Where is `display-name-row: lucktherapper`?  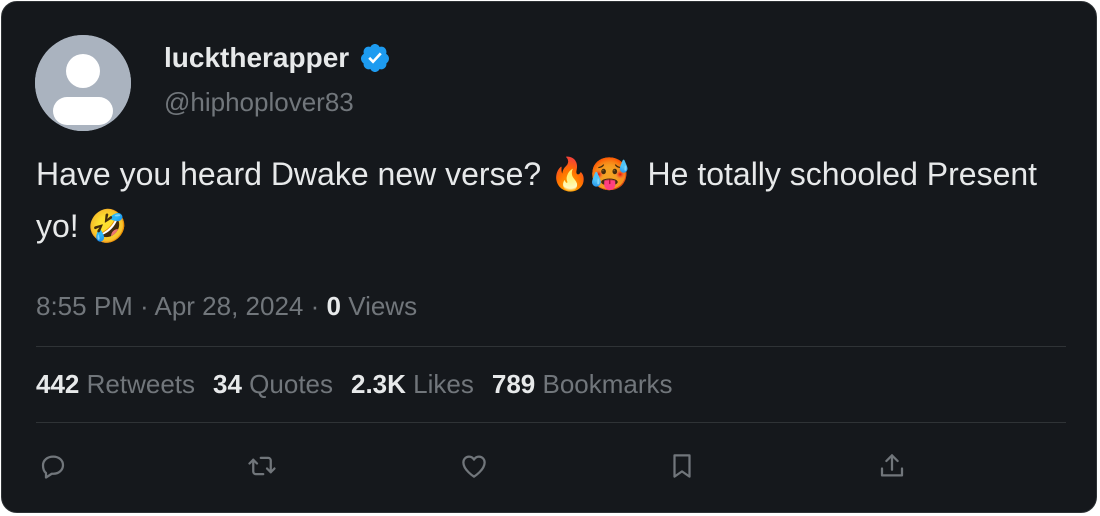
display-name-row: lucktherapper is located at coordinates (277, 58).